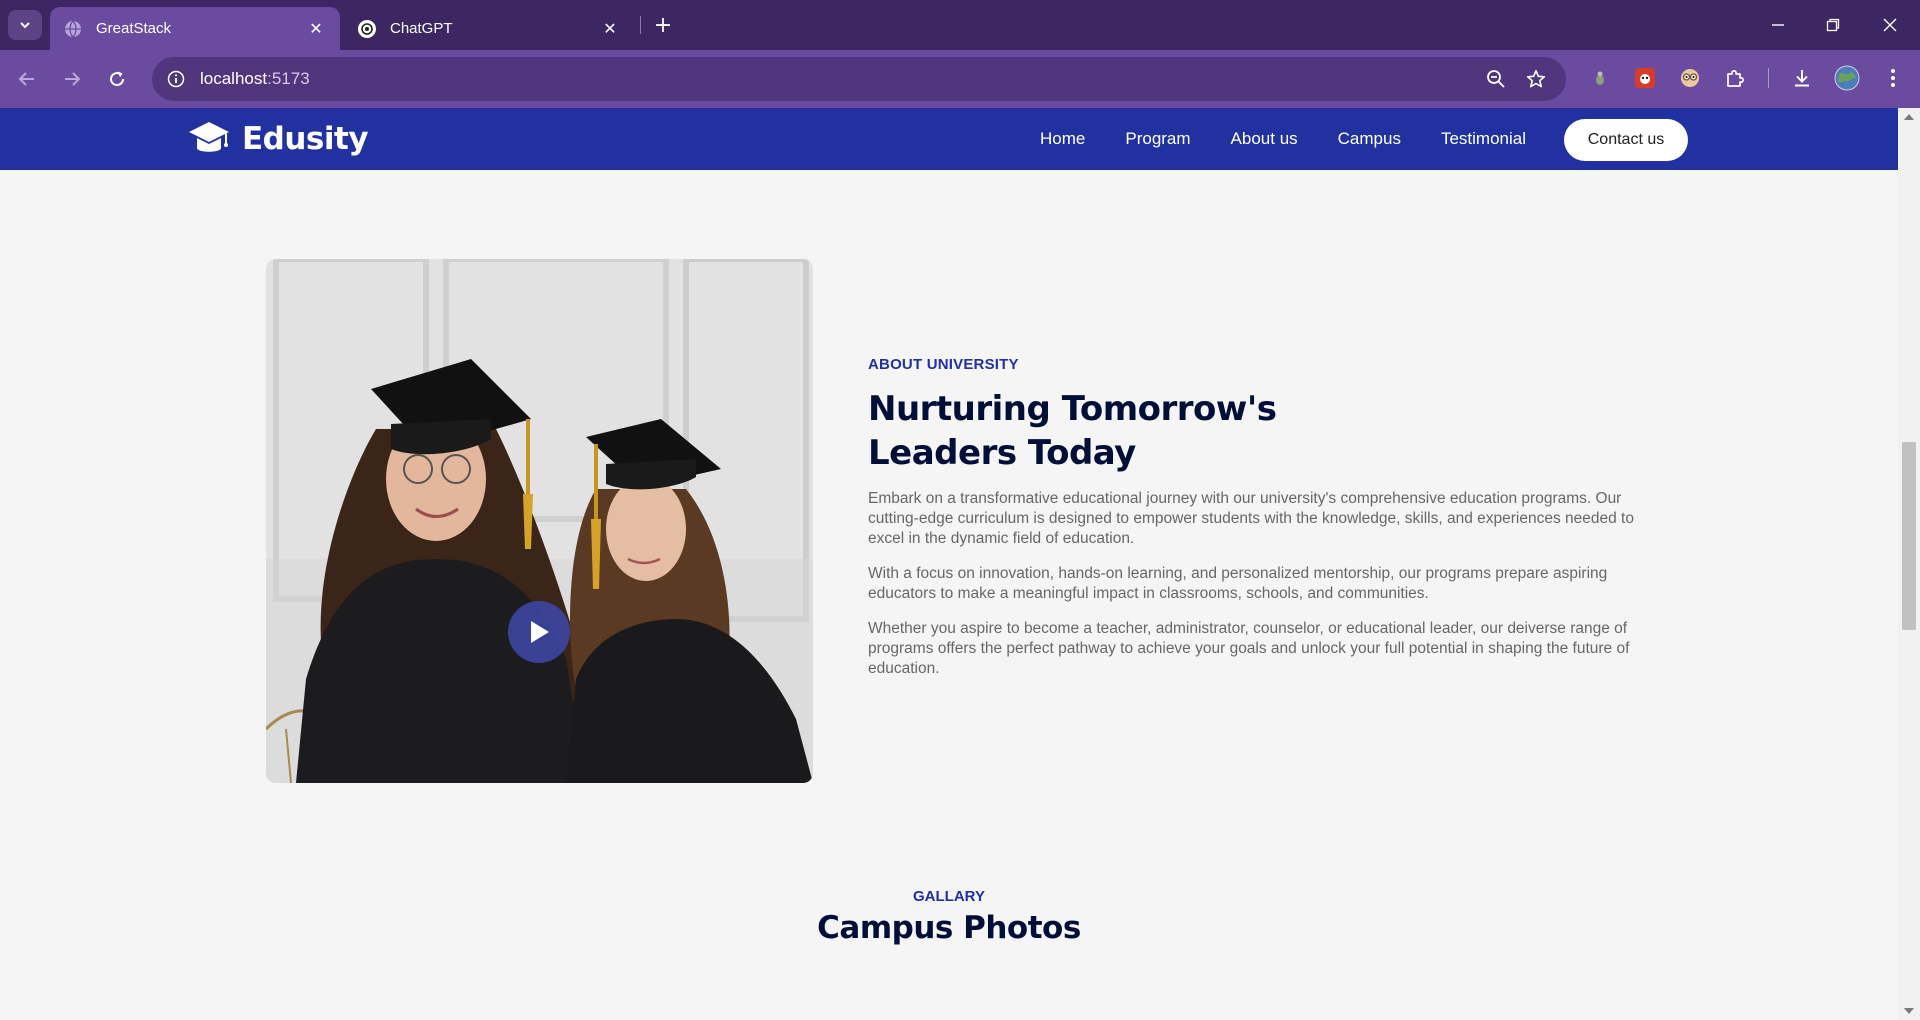 This screenshot has width=1920, height=1020. I want to click on site-info-icon, so click(176, 79).